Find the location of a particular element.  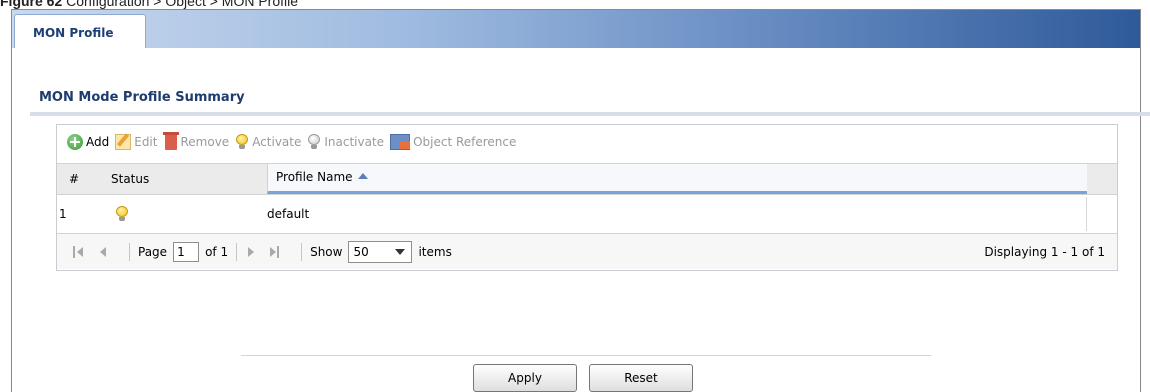

column-header-status: Status is located at coordinates (130, 179).